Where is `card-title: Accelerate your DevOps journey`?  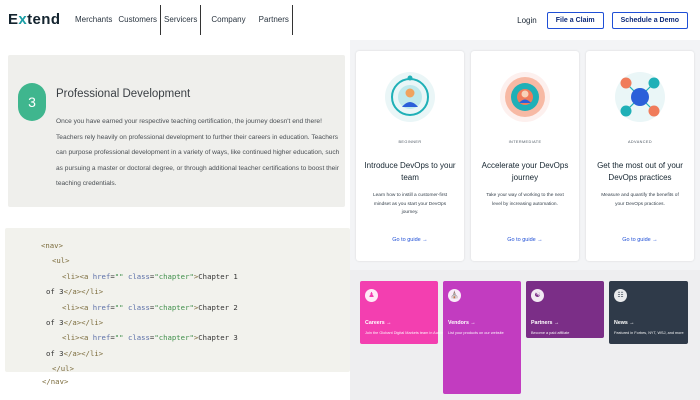 card-title: Accelerate your DevOps journey is located at coordinates (525, 171).